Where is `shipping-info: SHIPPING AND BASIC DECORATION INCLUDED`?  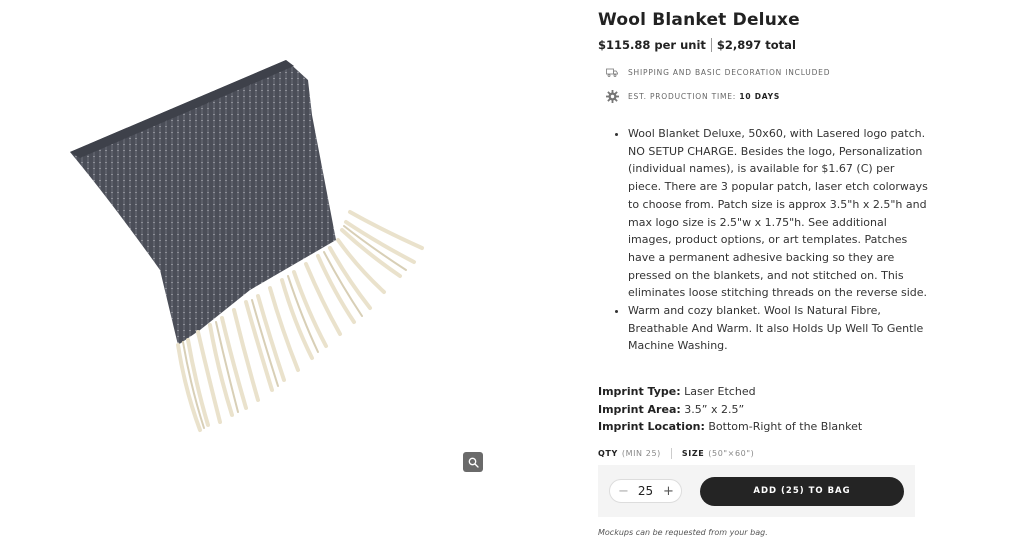 shipping-info: SHIPPING AND BASIC DECORATION INCLUDED is located at coordinates (718, 72).